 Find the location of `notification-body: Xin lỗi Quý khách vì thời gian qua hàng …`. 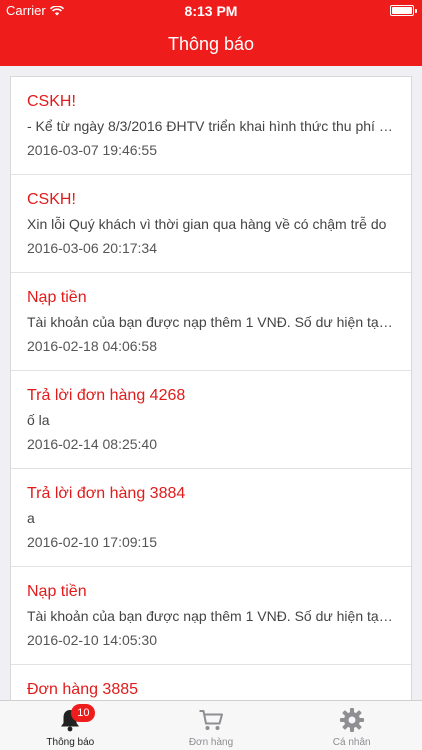

notification-body: Xin lỗi Quý khách vì thời gian qua hàng … is located at coordinates (207, 224).